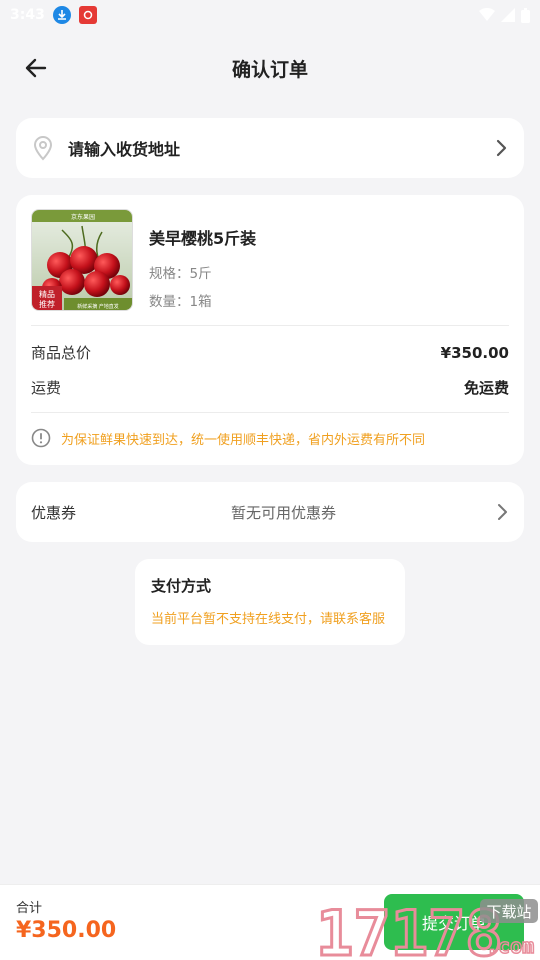  Describe the element at coordinates (82, 260) in the screenshot. I see `product-image: 京东果园 精品 推荐 新鲜采摘 产地直发` at that location.